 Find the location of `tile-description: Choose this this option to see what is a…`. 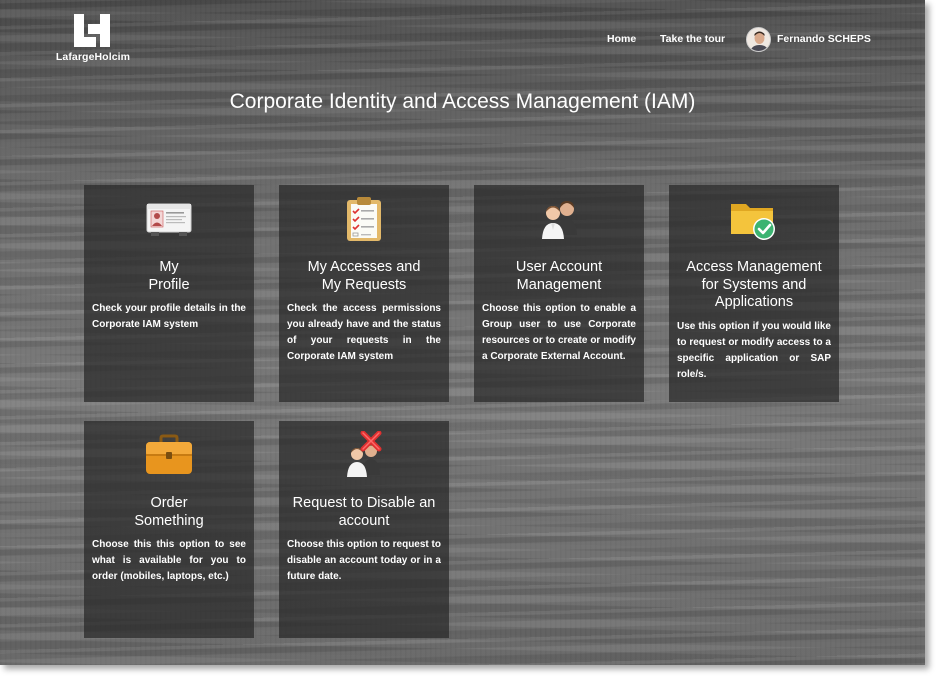

tile-description: Choose this this option to see what is a… is located at coordinates (169, 560).